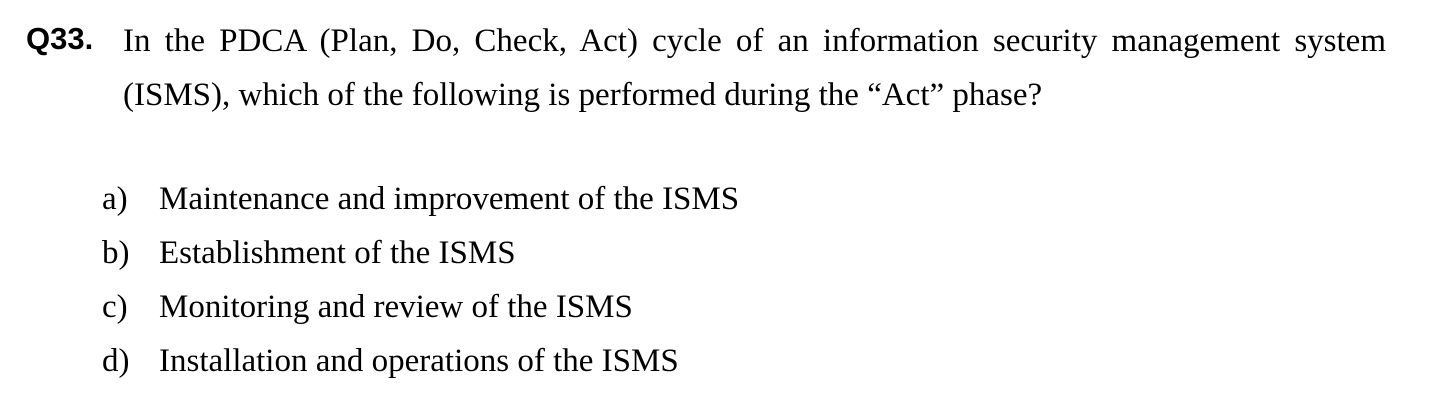 The width and height of the screenshot is (1450, 406). I want to click on option-c: c) Monitoring and review of the ISMS, so click(420, 307).